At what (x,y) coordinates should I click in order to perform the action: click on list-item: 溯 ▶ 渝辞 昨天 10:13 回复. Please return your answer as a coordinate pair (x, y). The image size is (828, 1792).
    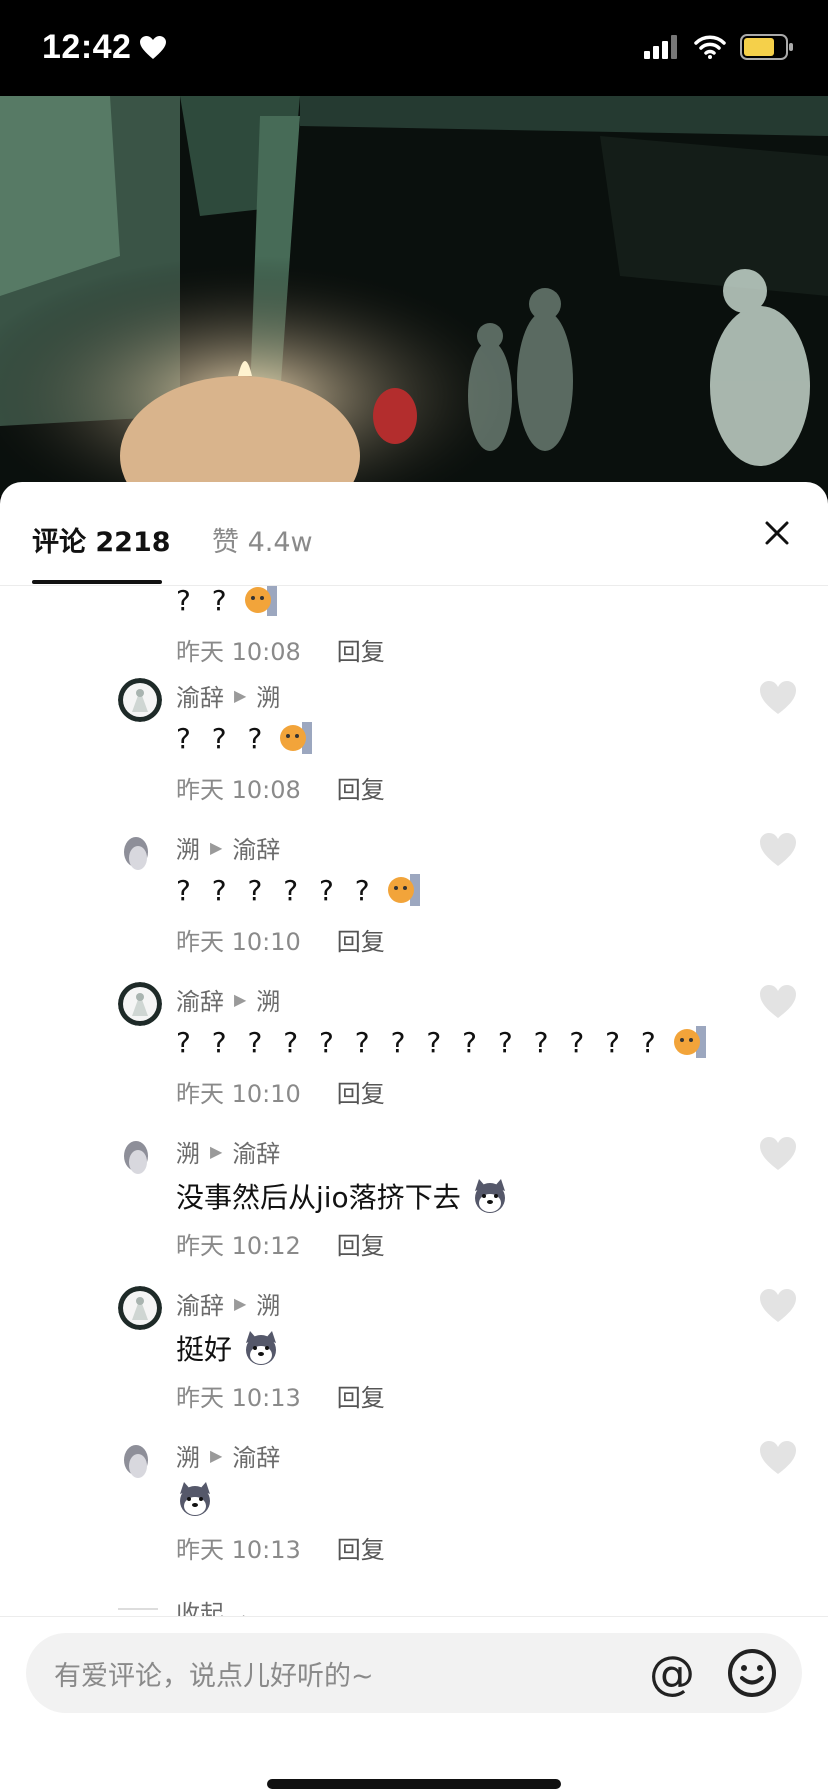
    Looking at the image, I should click on (414, 1504).